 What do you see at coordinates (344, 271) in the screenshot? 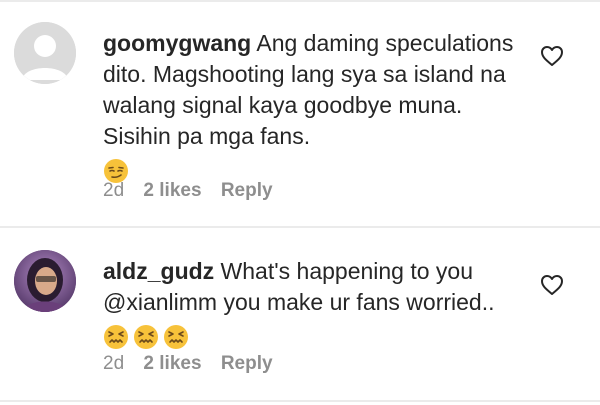
I see `comment-body: What's happening to you` at bounding box center [344, 271].